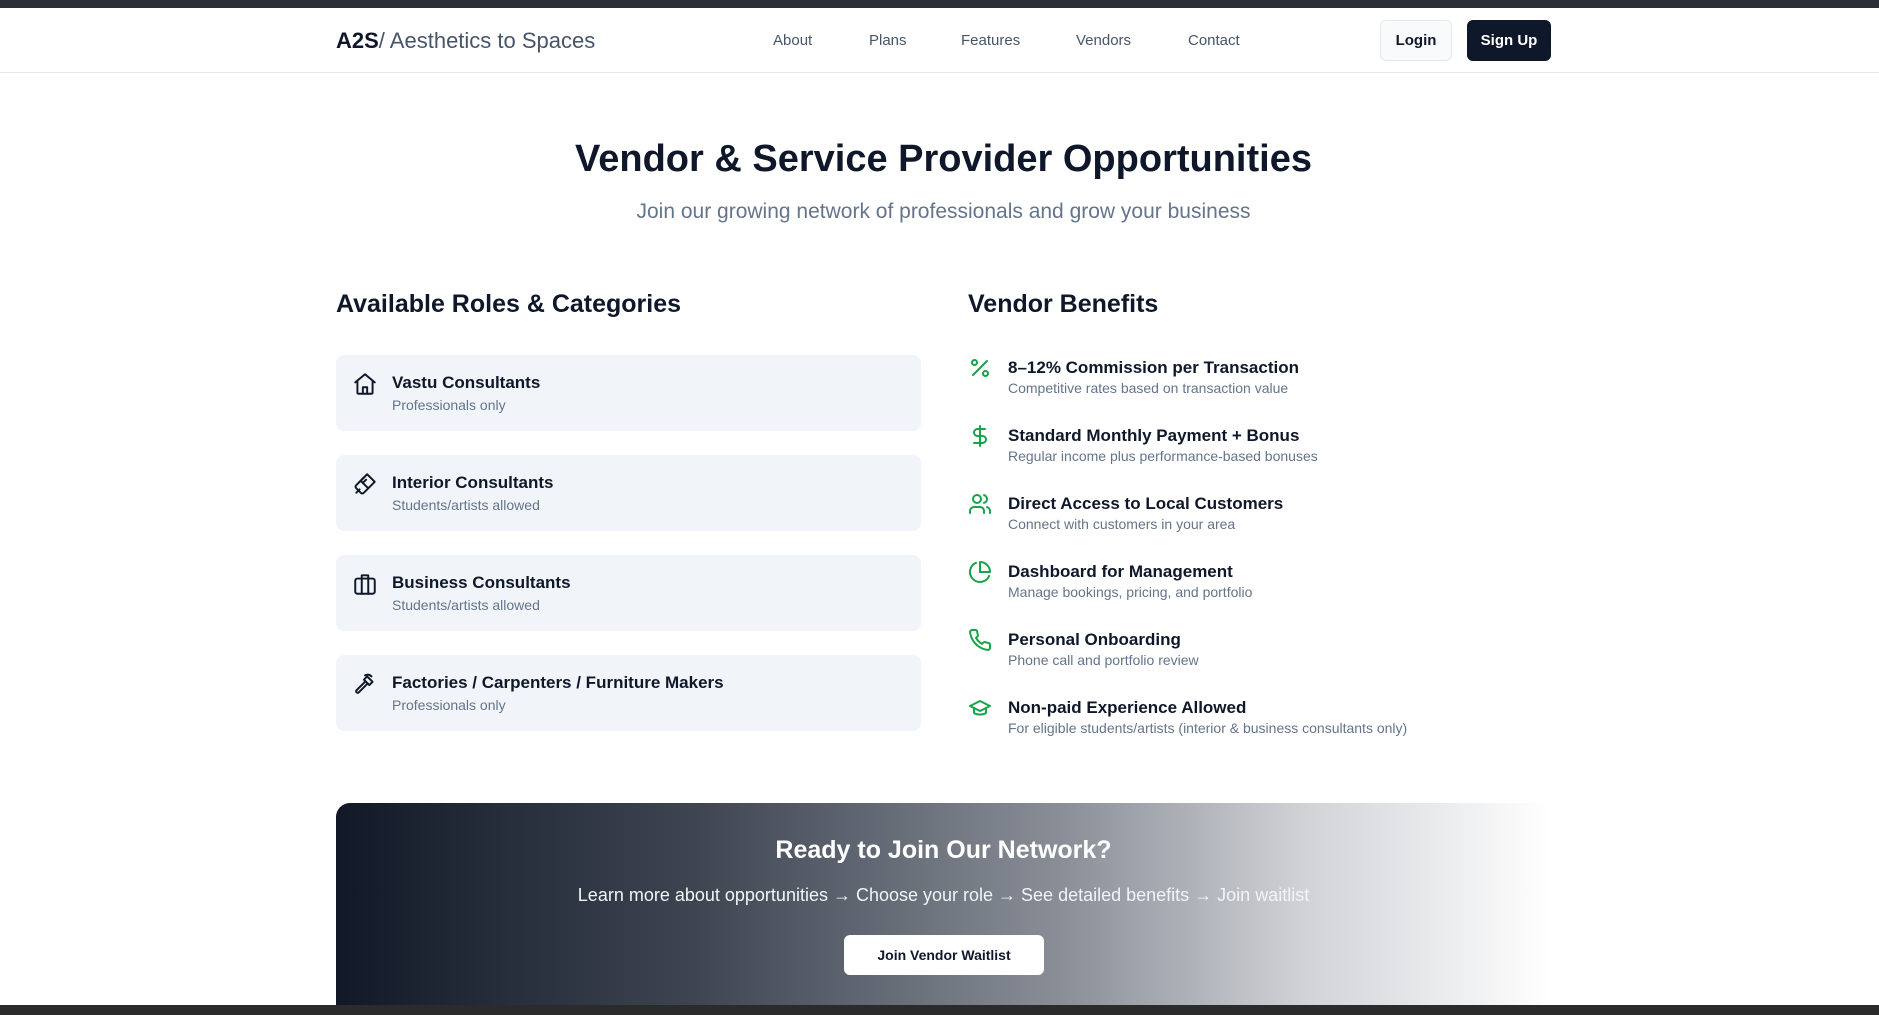 The height and width of the screenshot is (1015, 1879). I want to click on window-bottom-bar, so click(939, 1010).